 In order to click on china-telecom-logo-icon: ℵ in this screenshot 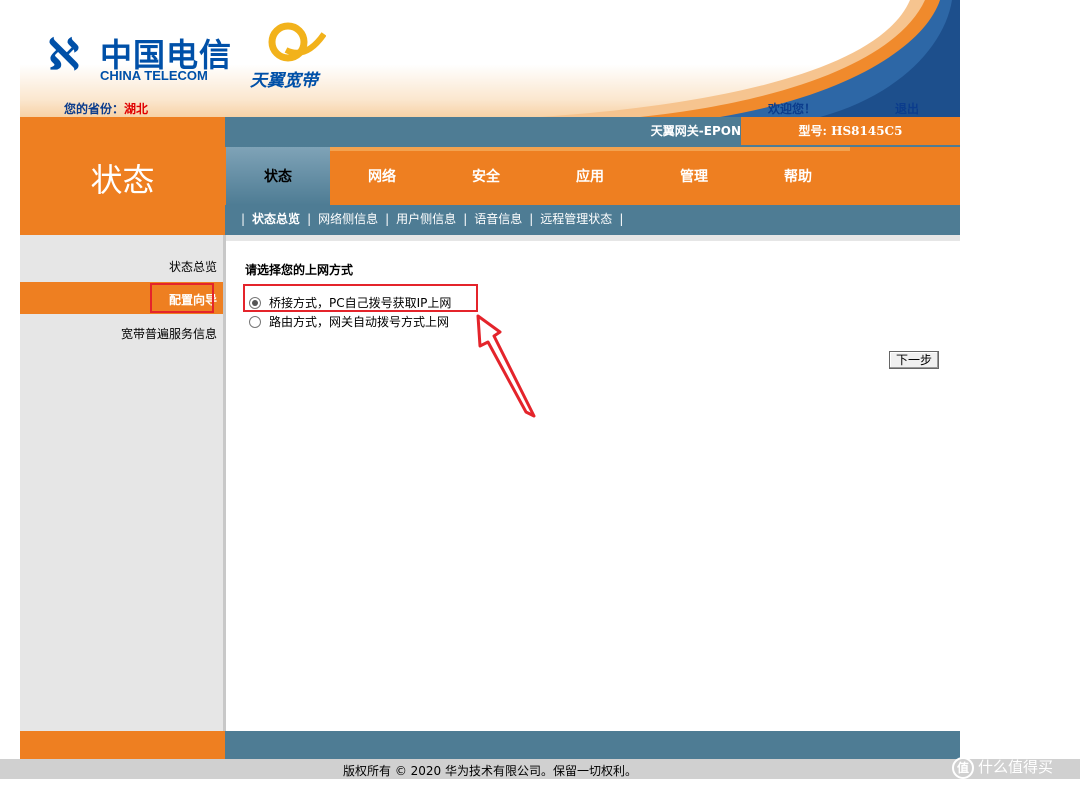, I will do `click(64, 54)`.